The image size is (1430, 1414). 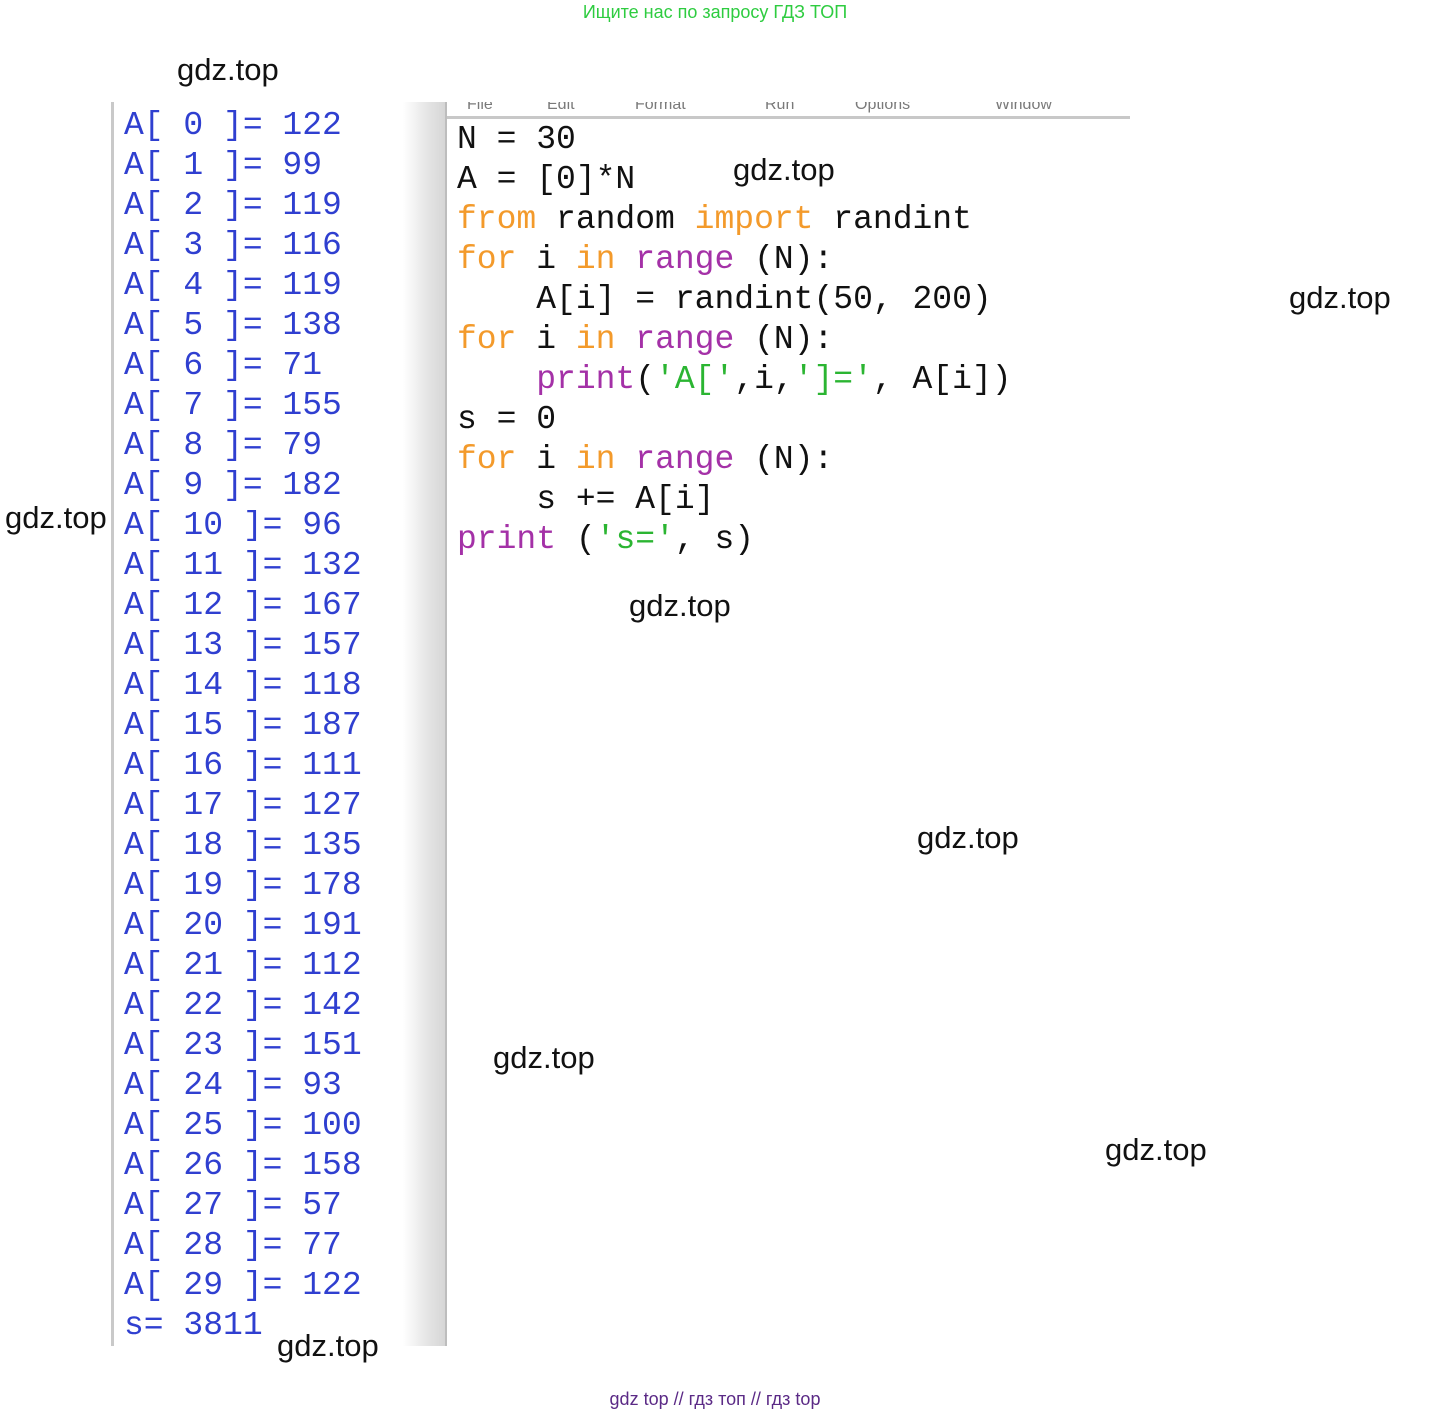 I want to click on top-banner: Ищите нас по запросу ГДЗ ТОП, so click(x=715, y=12).